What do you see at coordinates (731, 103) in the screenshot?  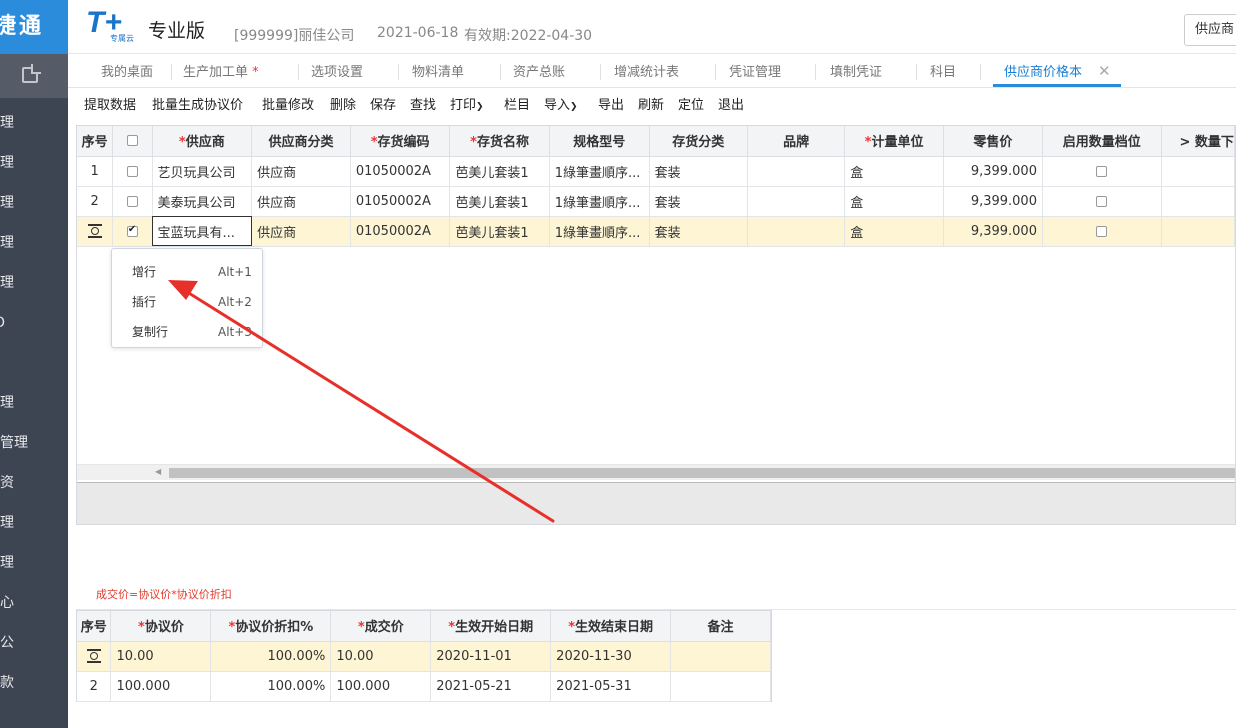 I see `exit-button: 退出` at bounding box center [731, 103].